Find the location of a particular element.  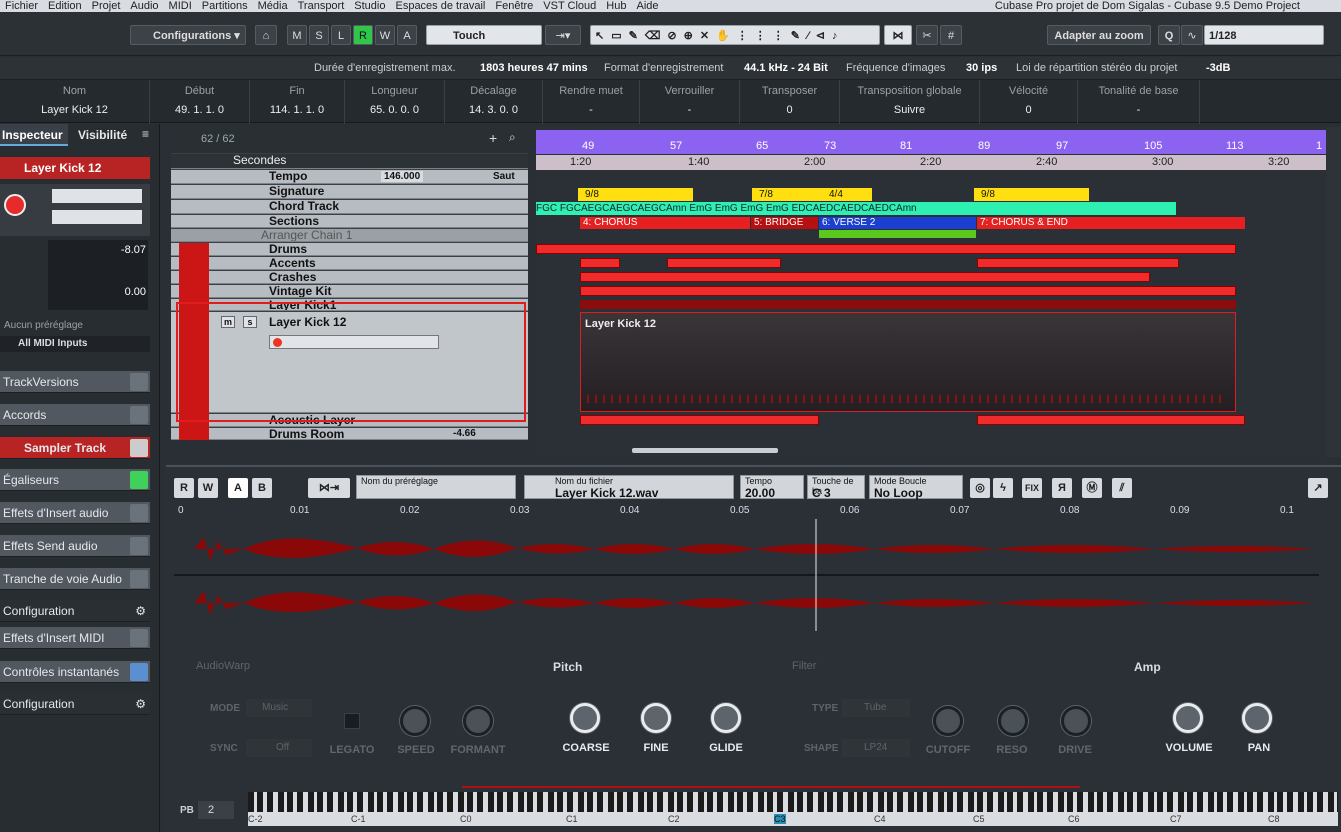

track-buttons-row2 is located at coordinates (97, 217).